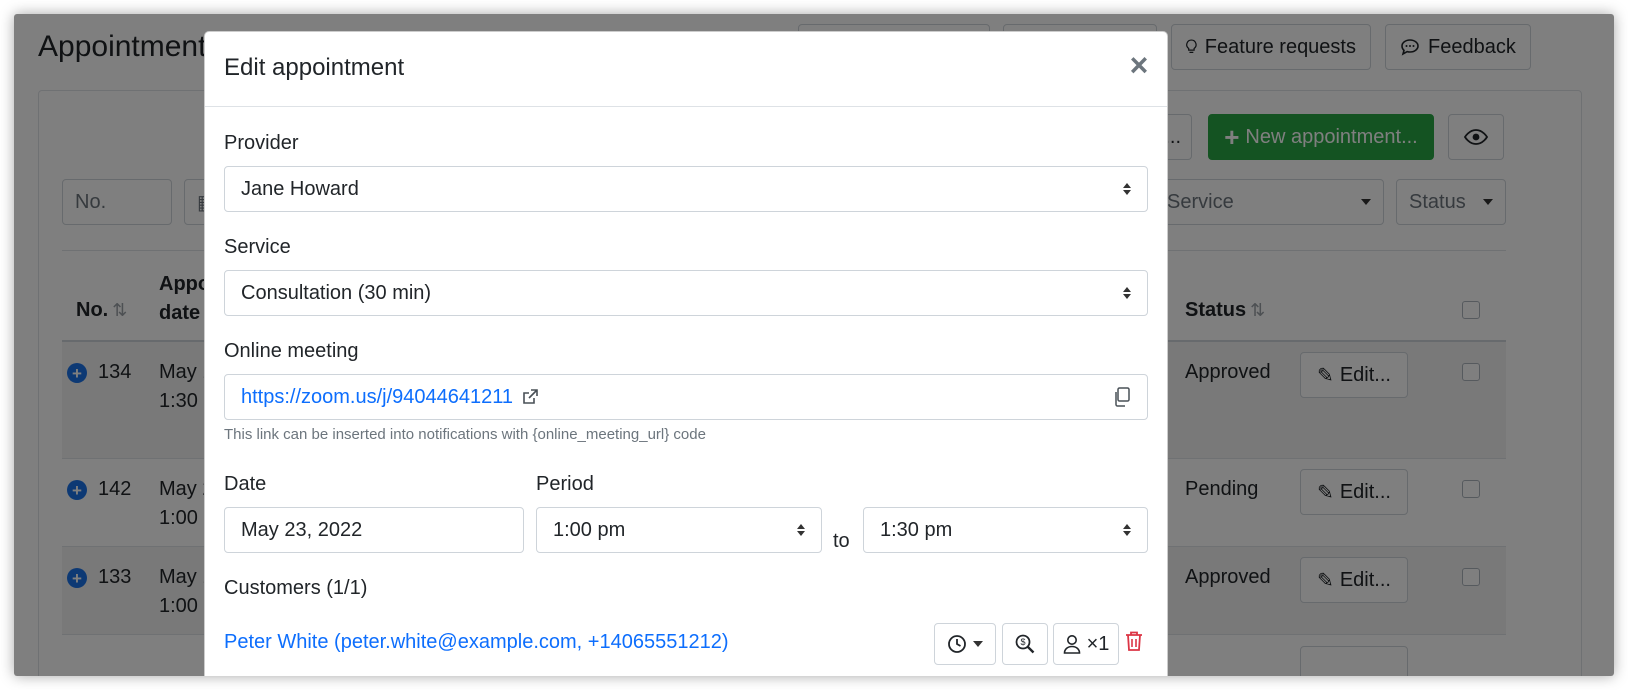  I want to click on service-value: Consultation (30 min), so click(336, 292).